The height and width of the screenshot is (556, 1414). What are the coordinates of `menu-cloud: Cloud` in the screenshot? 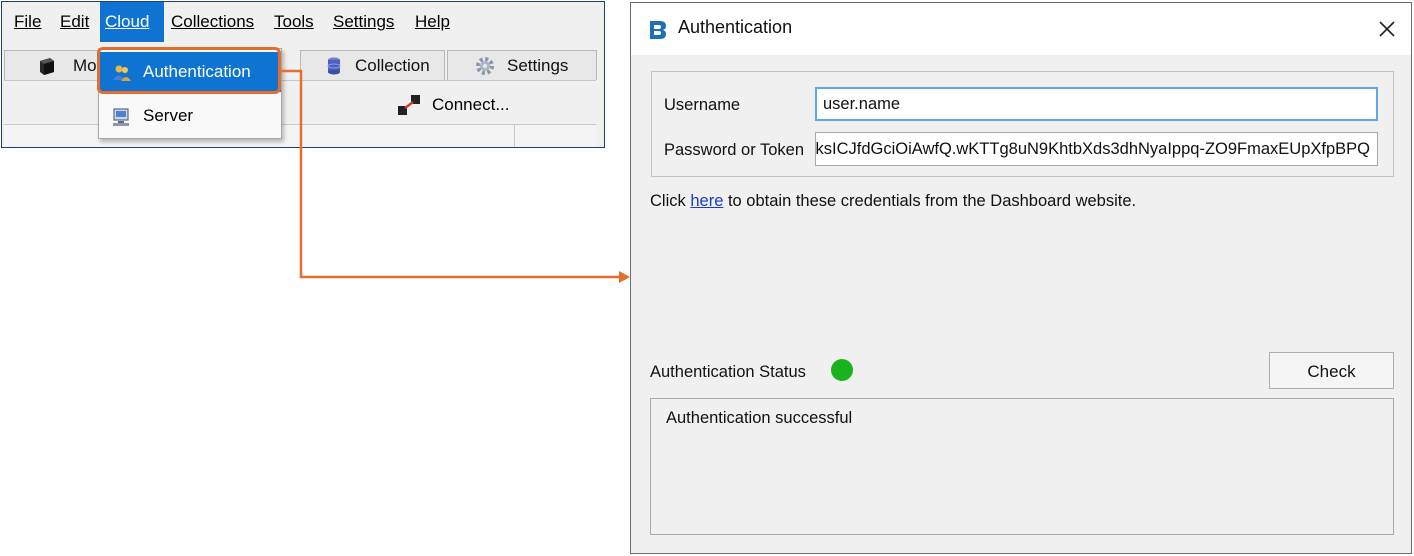 It's located at (132, 22).